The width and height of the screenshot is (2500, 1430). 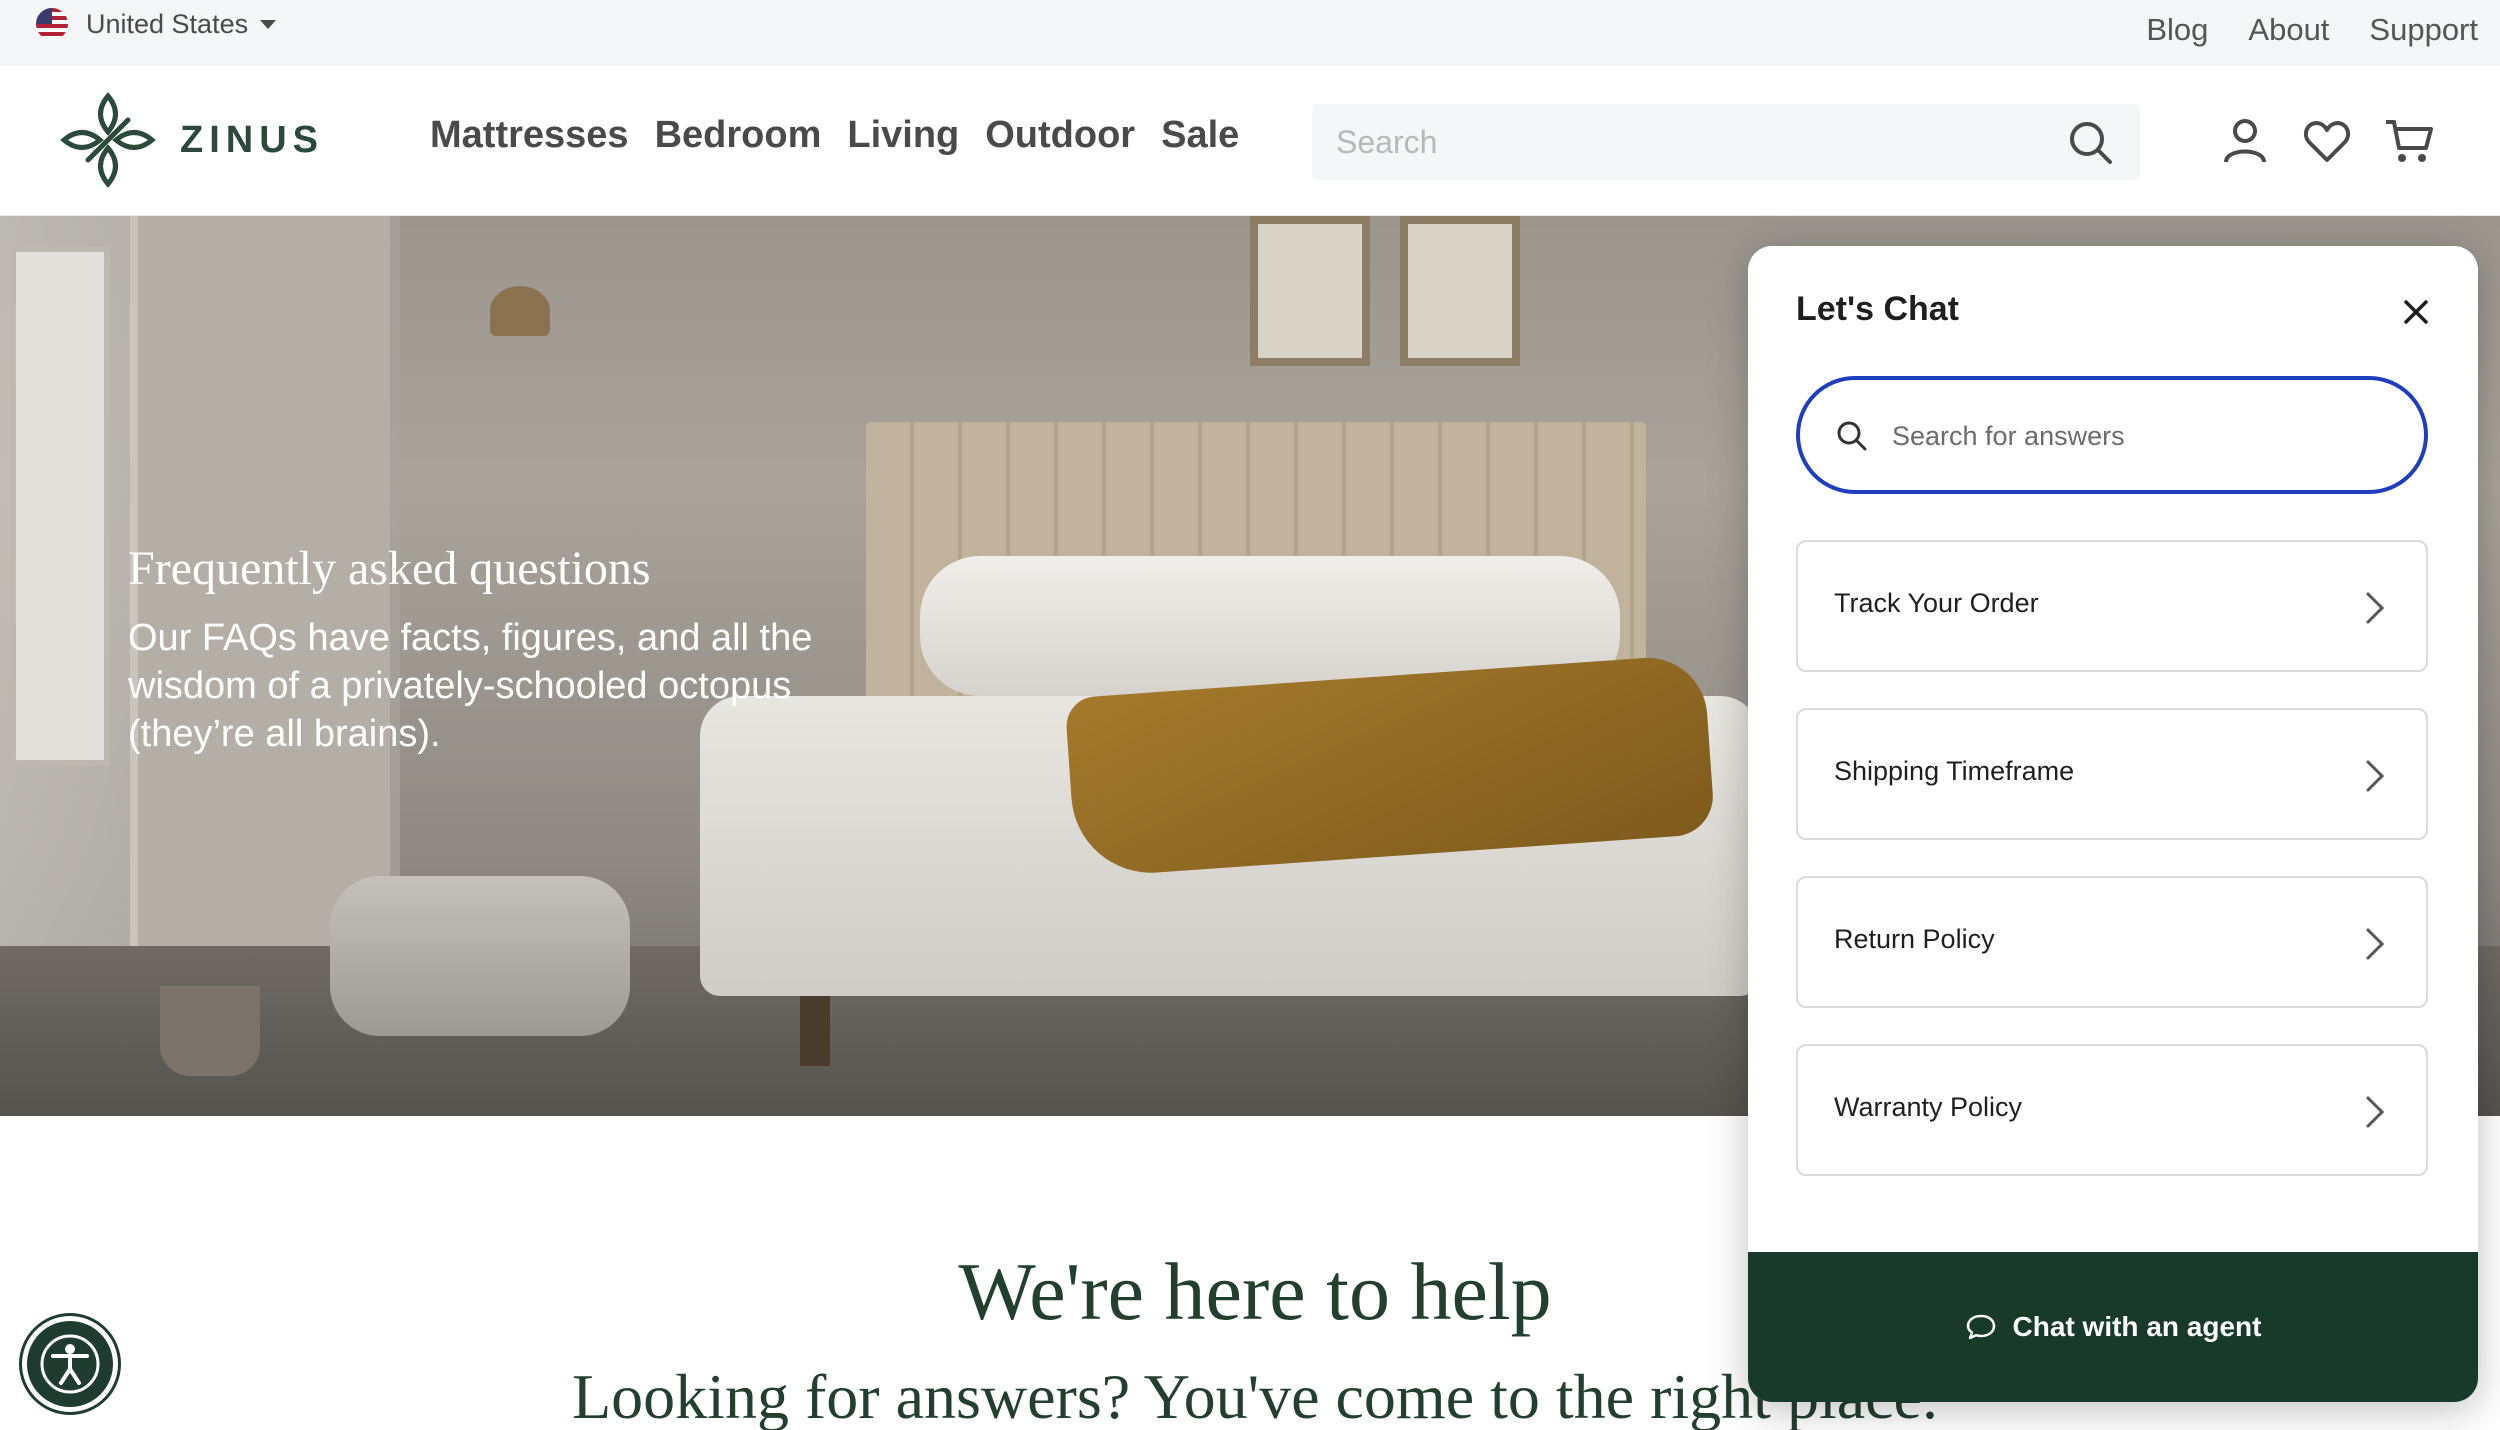 What do you see at coordinates (60, 506) in the screenshot?
I see `hero-window` at bounding box center [60, 506].